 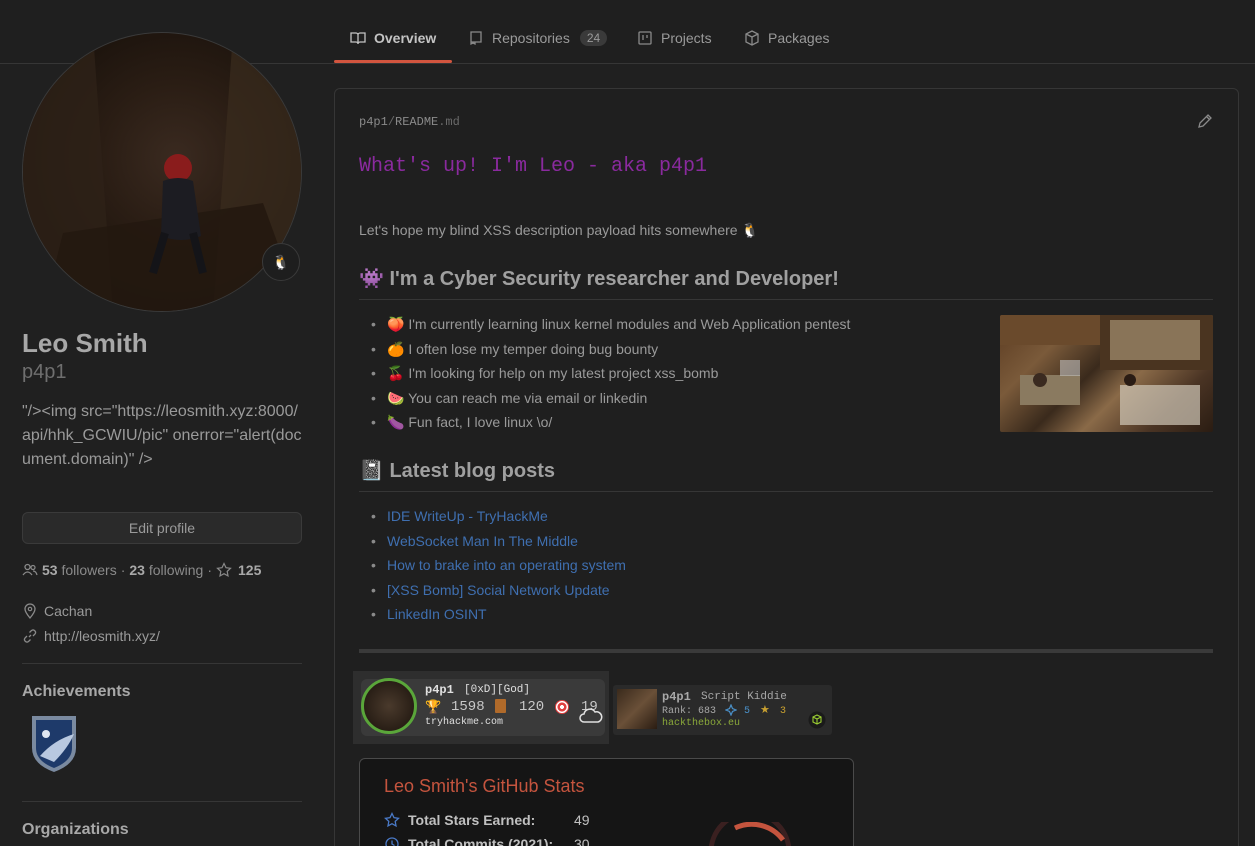 What do you see at coordinates (449, 122) in the screenshot?
I see `crumb-ext: .md` at bounding box center [449, 122].